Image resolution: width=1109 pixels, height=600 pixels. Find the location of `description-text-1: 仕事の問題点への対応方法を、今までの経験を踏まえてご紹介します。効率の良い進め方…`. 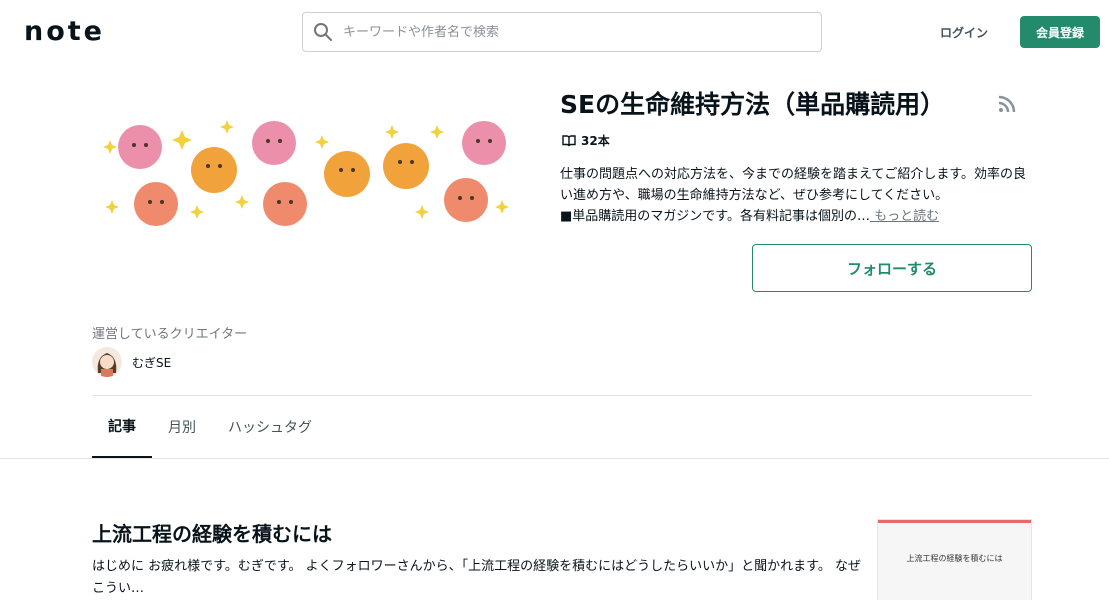

description-text-1: 仕事の問題点への対応方法を、今までの経験を踏まえてご紹介します。効率の良い進め方… is located at coordinates (793, 185).